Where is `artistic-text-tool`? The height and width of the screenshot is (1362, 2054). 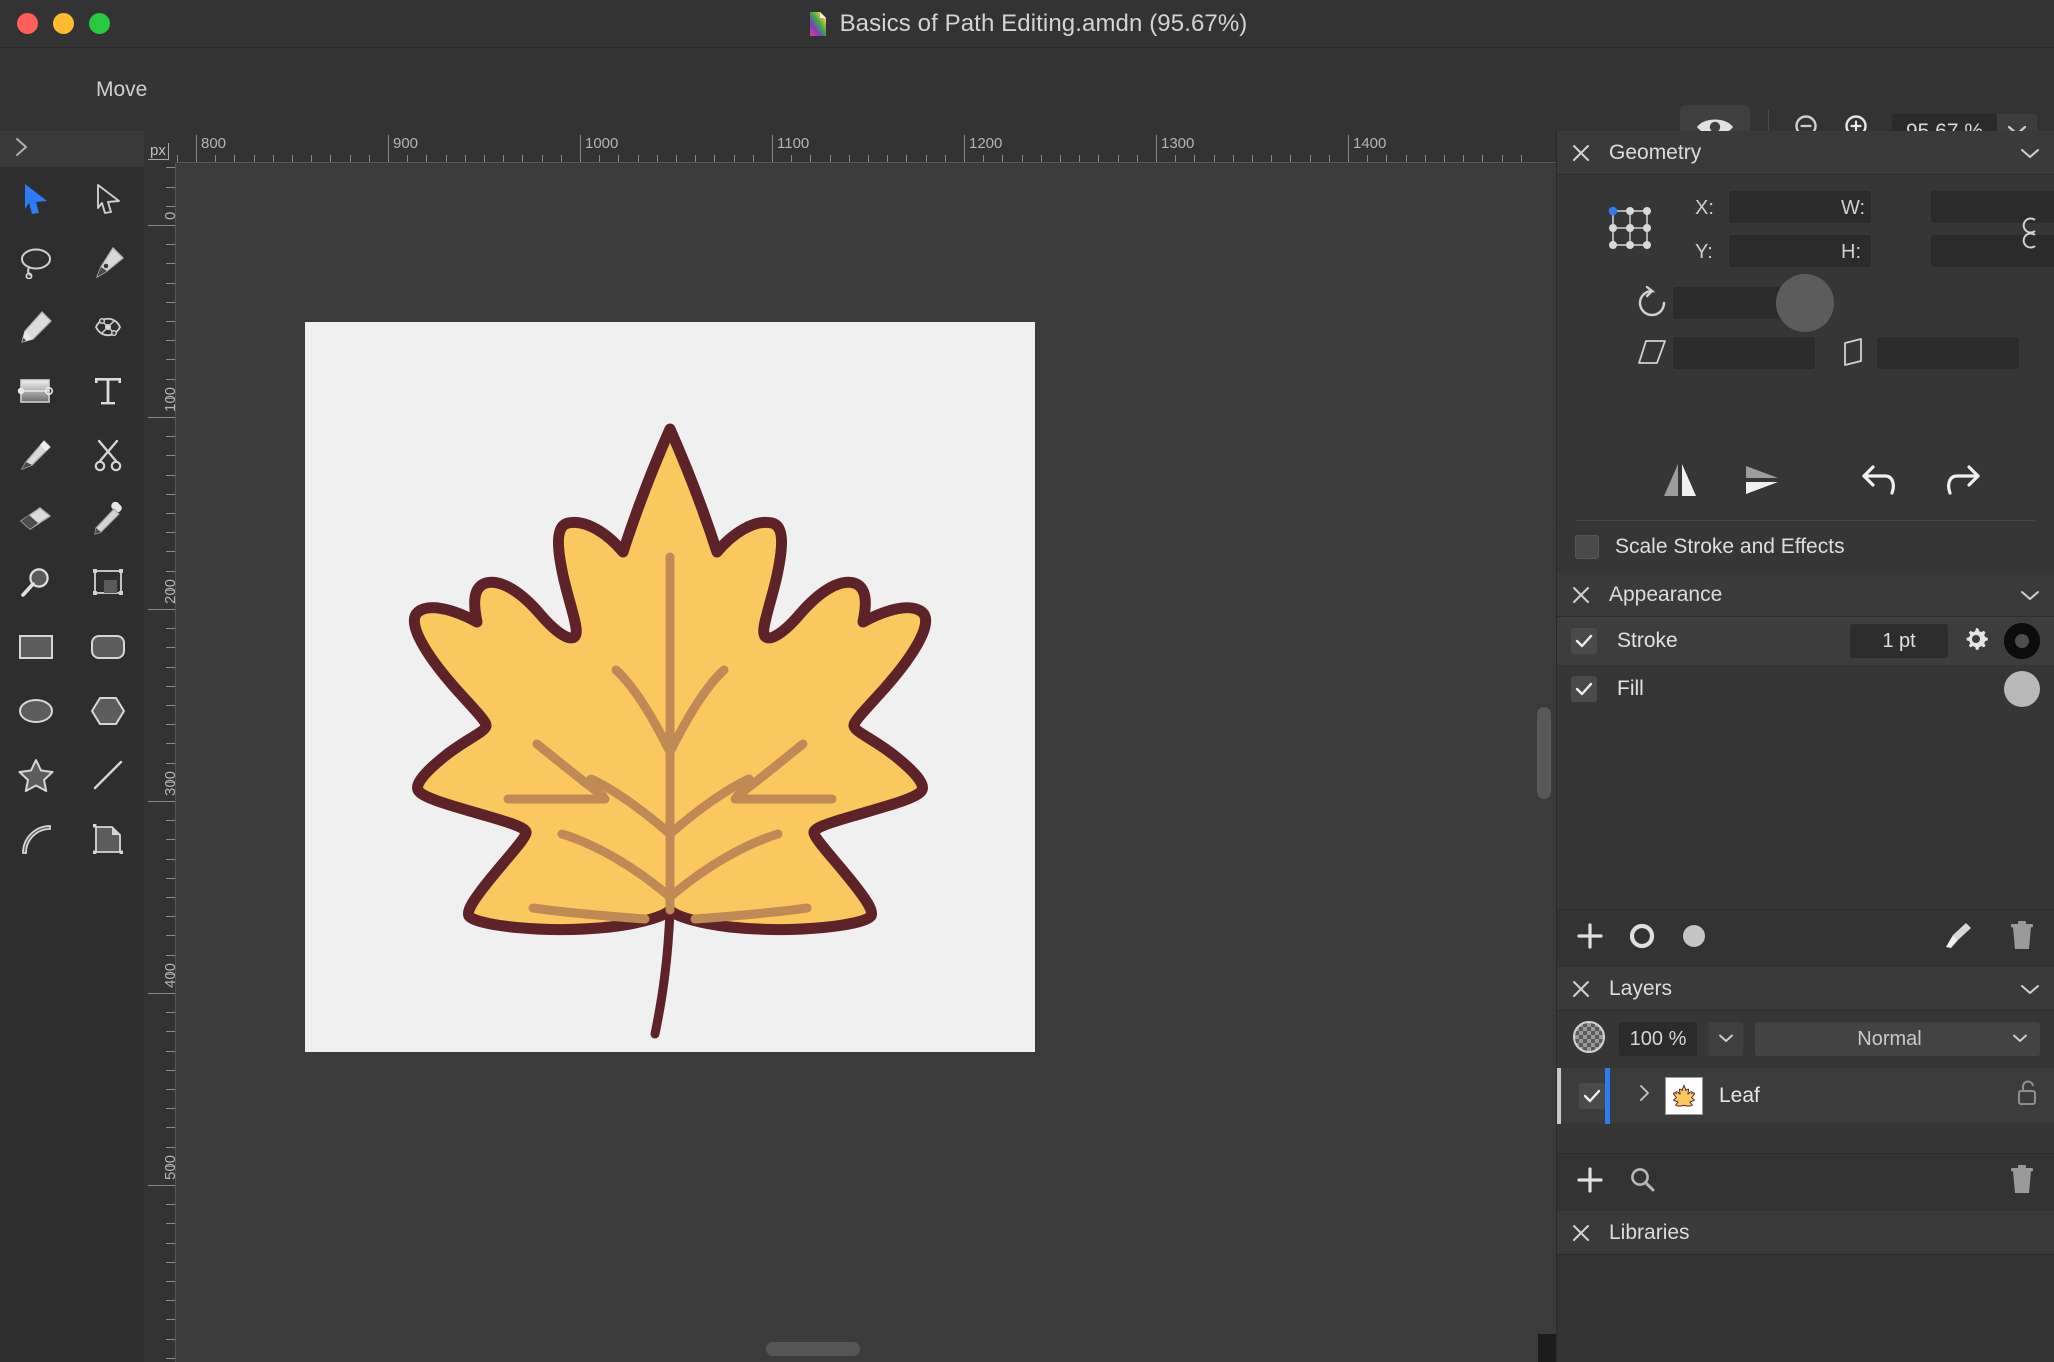 artistic-text-tool is located at coordinates (108, 391).